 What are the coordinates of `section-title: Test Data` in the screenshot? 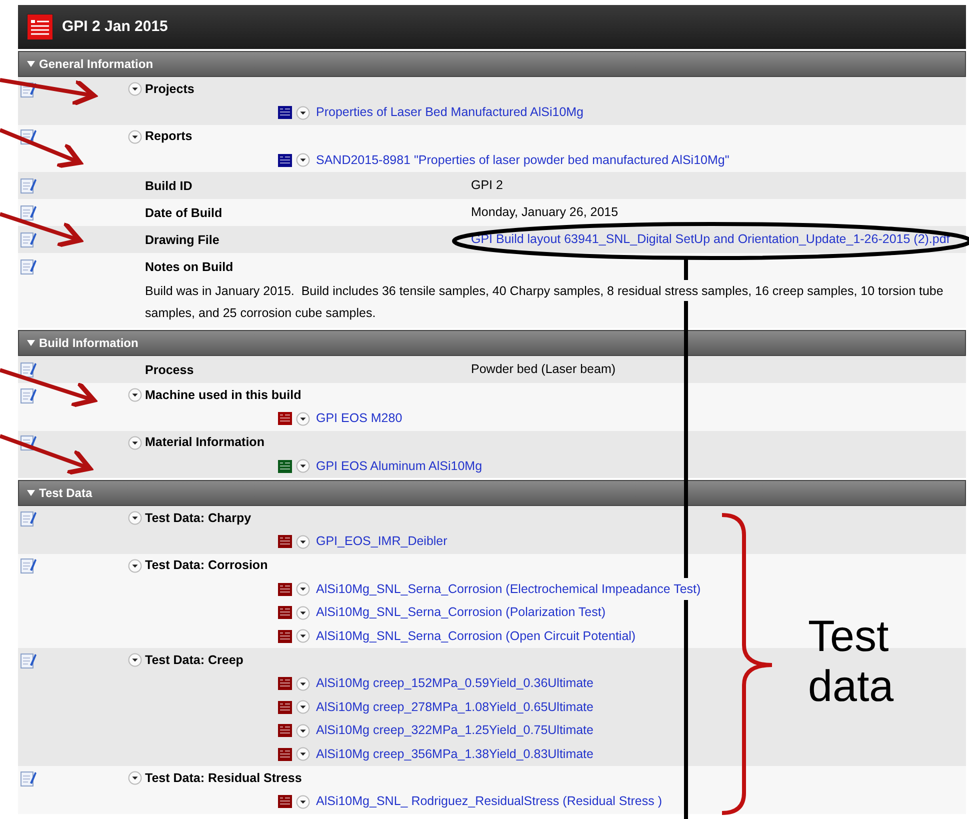 It's located at (65, 493).